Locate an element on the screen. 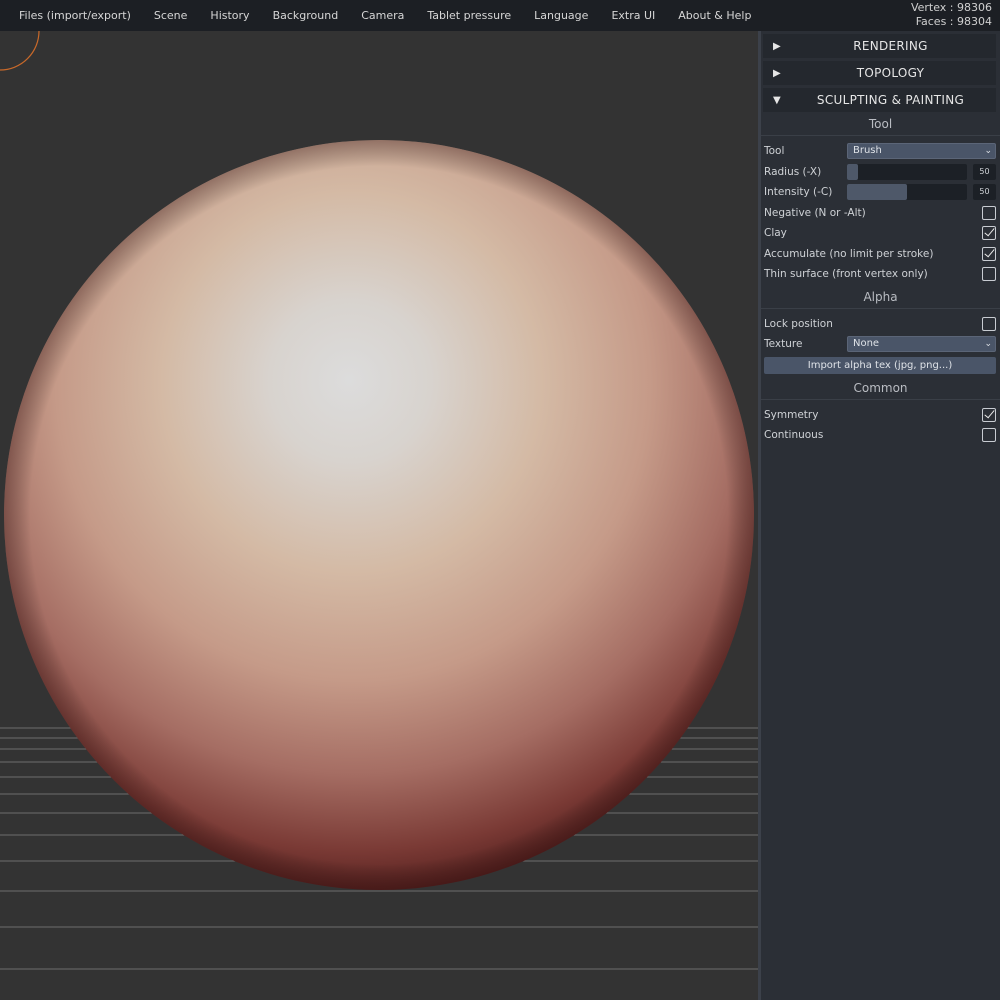  mesh-info: Vertex : 98306 Faces : 98304 is located at coordinates (951, 15).